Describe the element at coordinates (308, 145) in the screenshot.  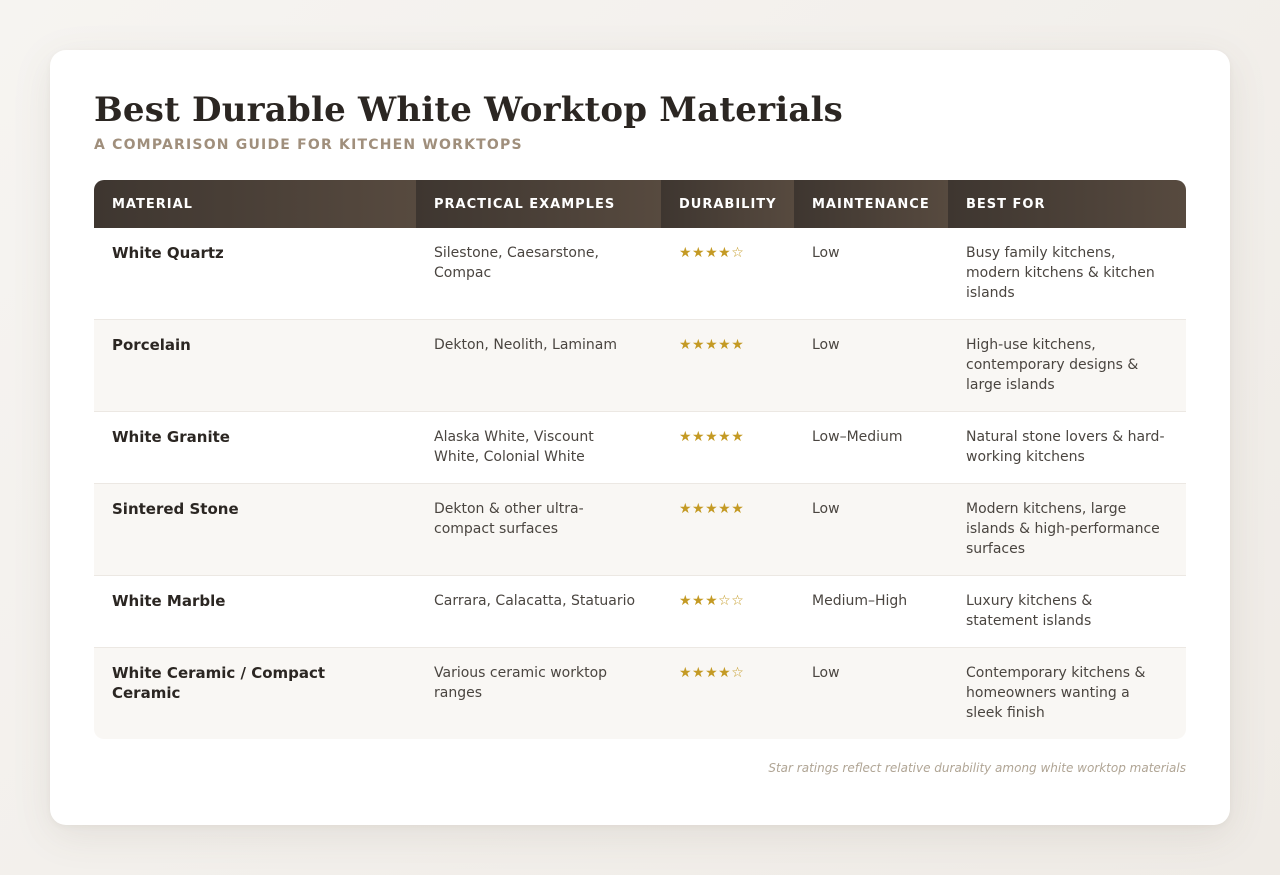
I see `page-subtitle: A COMPARISON GUIDE FOR KITCHEN WORKTOPS` at that location.